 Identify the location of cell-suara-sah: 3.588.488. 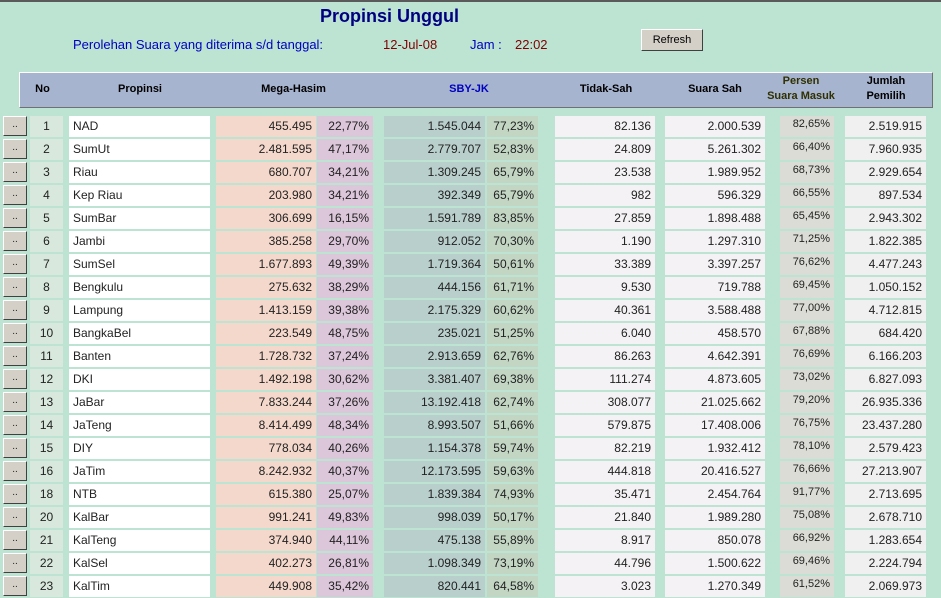
(715, 310).